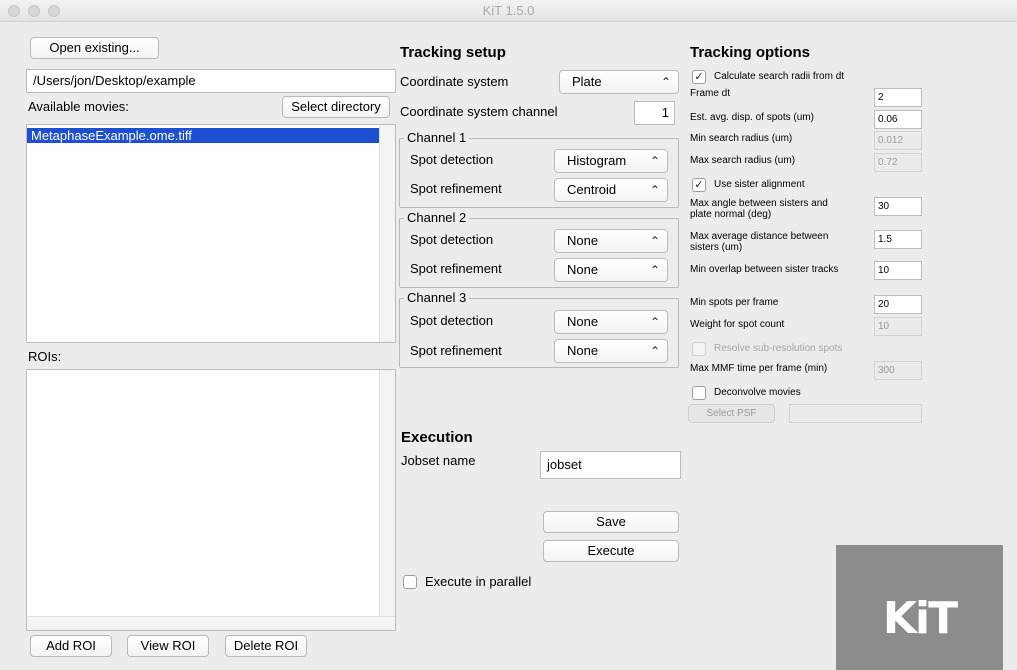 This screenshot has width=1017, height=670. I want to click on min-spots-label: Min spots per frame, so click(734, 302).